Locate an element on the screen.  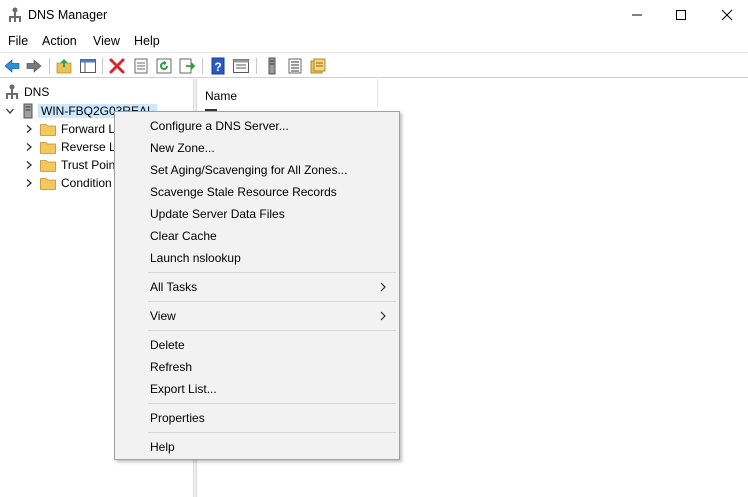
forward-arrow-icon is located at coordinates (34, 66).